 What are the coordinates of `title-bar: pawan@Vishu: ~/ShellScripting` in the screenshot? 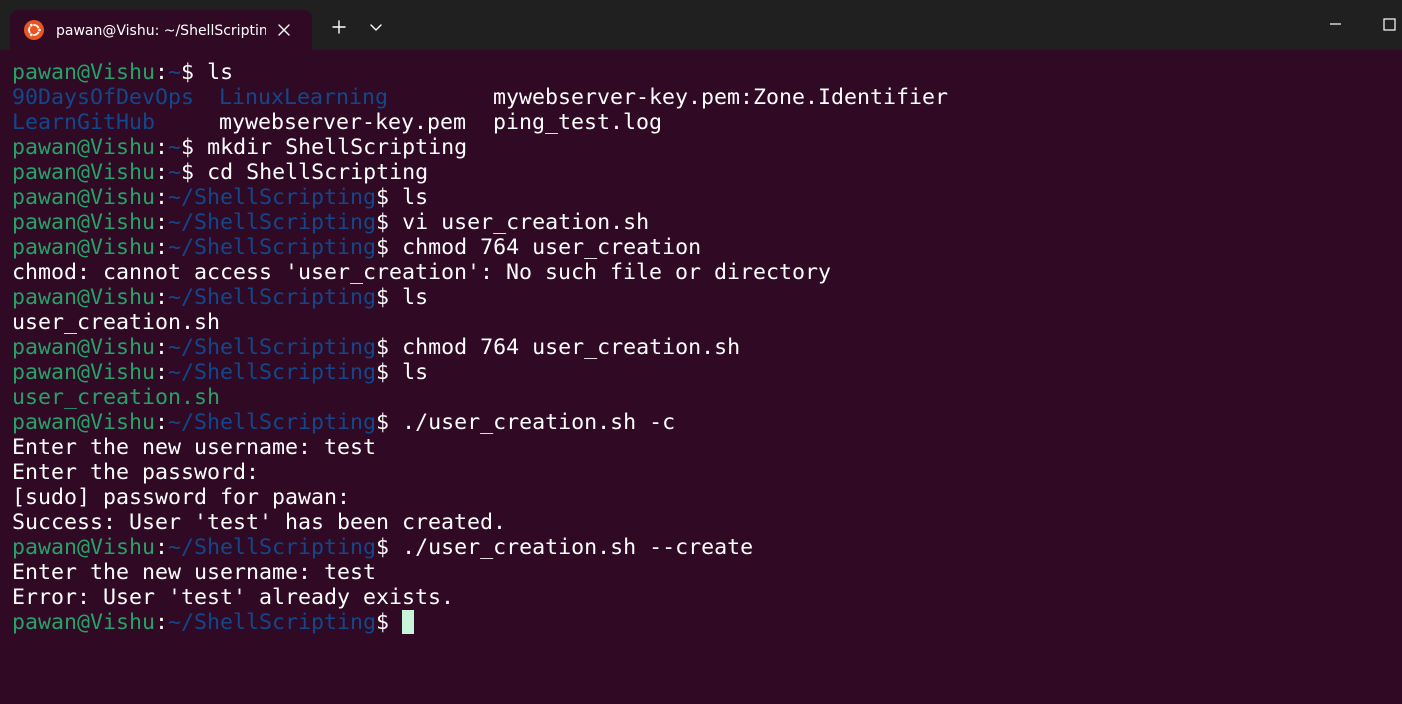 It's located at (701, 25).